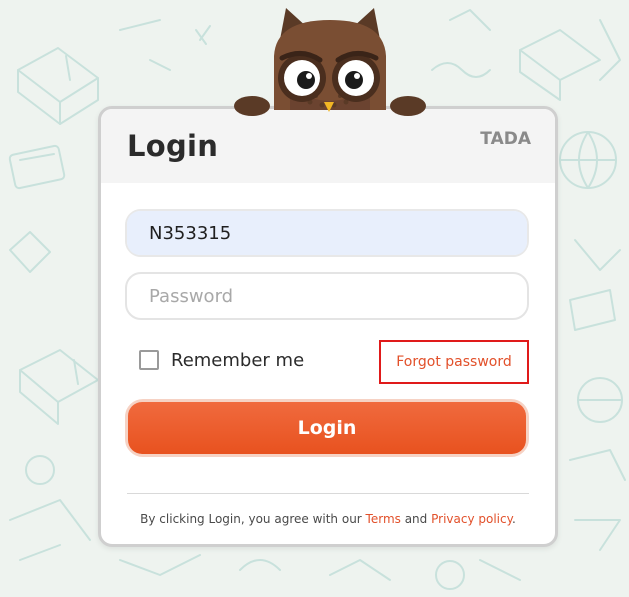 Image resolution: width=629 pixels, height=597 pixels. I want to click on login-title: Login, so click(173, 146).